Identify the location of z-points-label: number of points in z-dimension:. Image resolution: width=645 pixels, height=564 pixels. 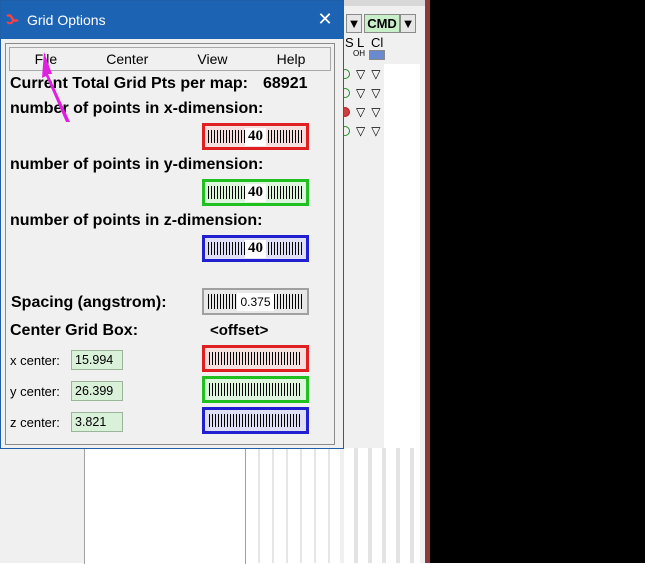
(136, 220).